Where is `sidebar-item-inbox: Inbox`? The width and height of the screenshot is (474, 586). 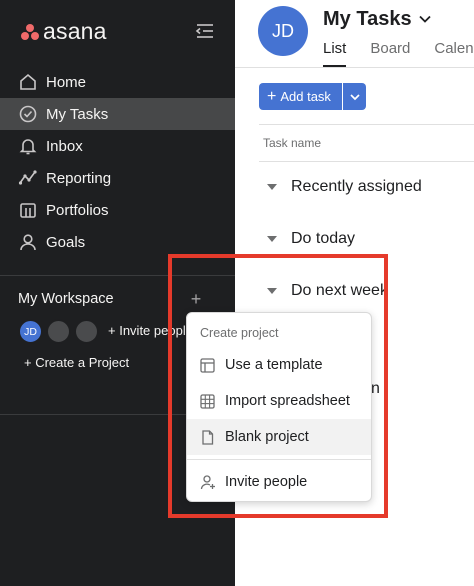
sidebar-item-inbox: Inbox is located at coordinates (117, 146).